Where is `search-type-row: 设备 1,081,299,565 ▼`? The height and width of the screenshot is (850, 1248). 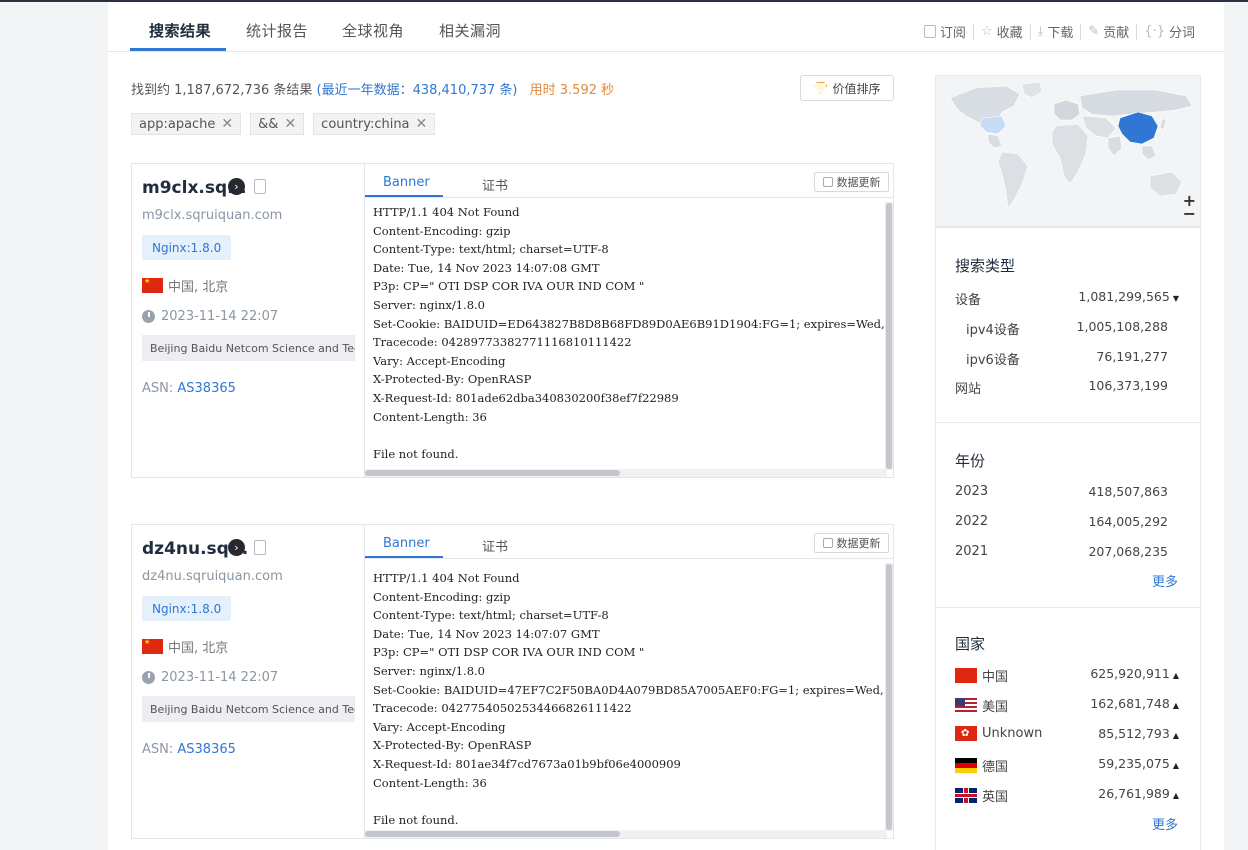
search-type-row: 设备 1,081,299,565 ▼ is located at coordinates (1067, 298).